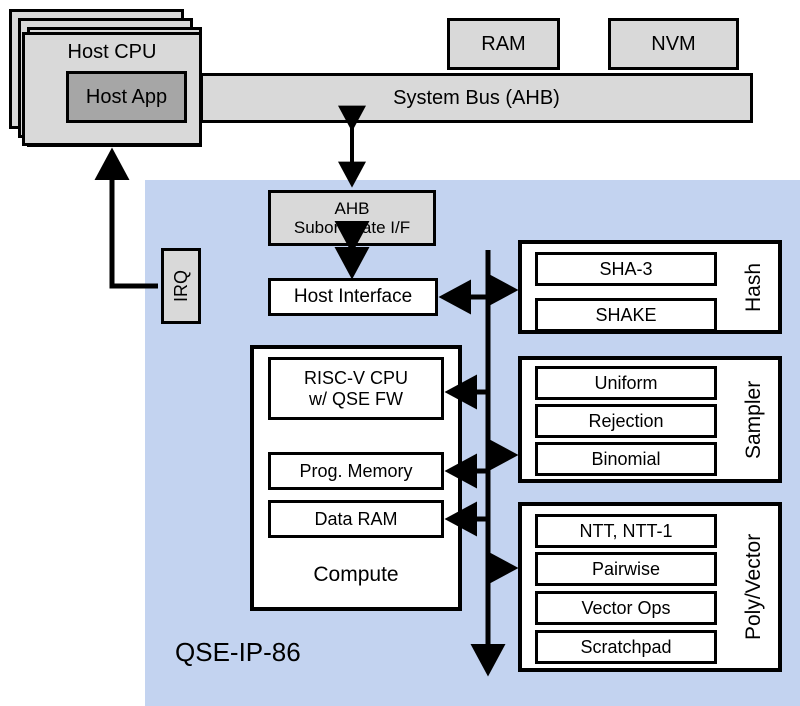  I want to click on host-cpu-label: Host CPU, so click(112, 52).